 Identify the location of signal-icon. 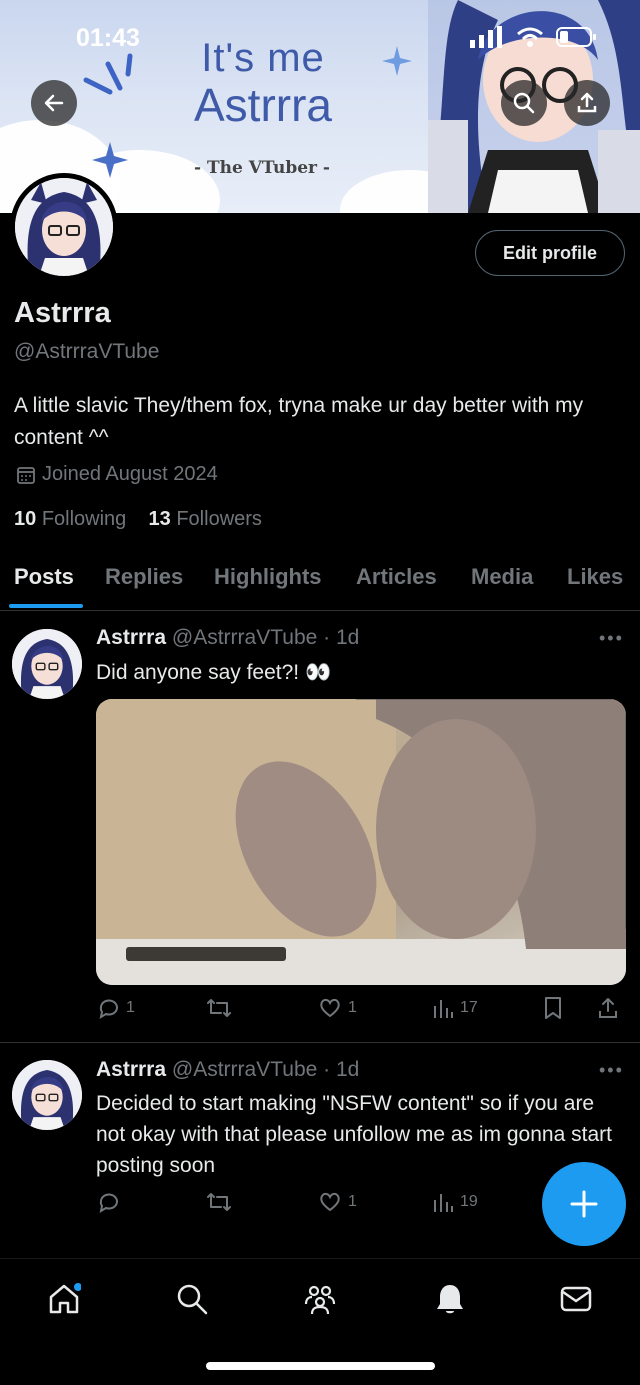
(486, 37).